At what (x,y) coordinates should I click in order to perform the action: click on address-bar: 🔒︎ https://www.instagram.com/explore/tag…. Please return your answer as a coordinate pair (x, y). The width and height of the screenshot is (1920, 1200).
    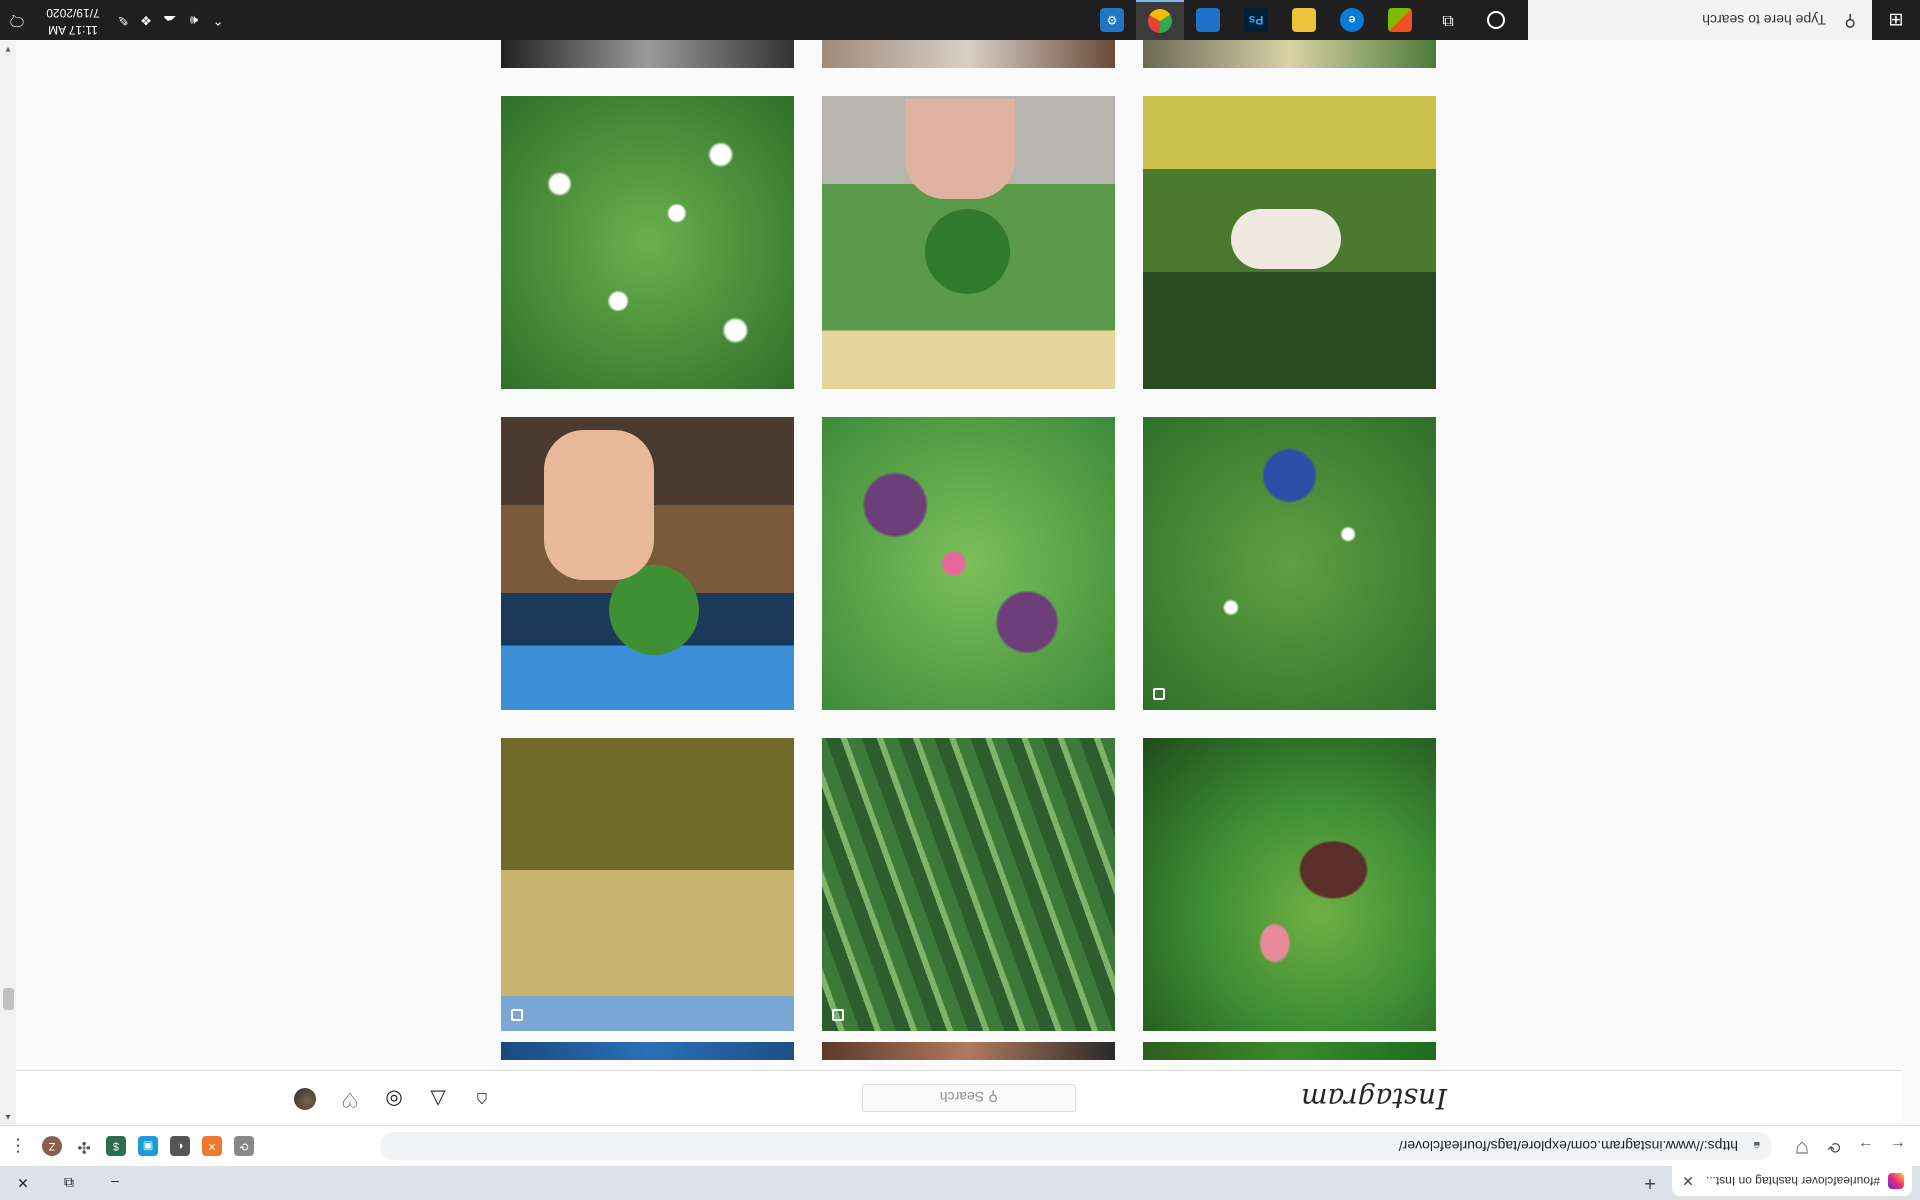
    Looking at the image, I should click on (1076, 1146).